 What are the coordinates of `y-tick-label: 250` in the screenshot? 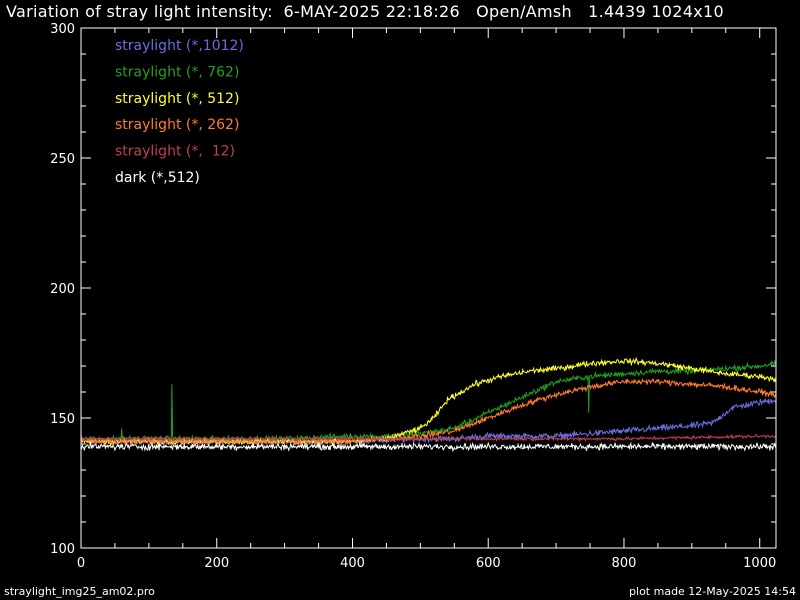 It's located at (62, 159).